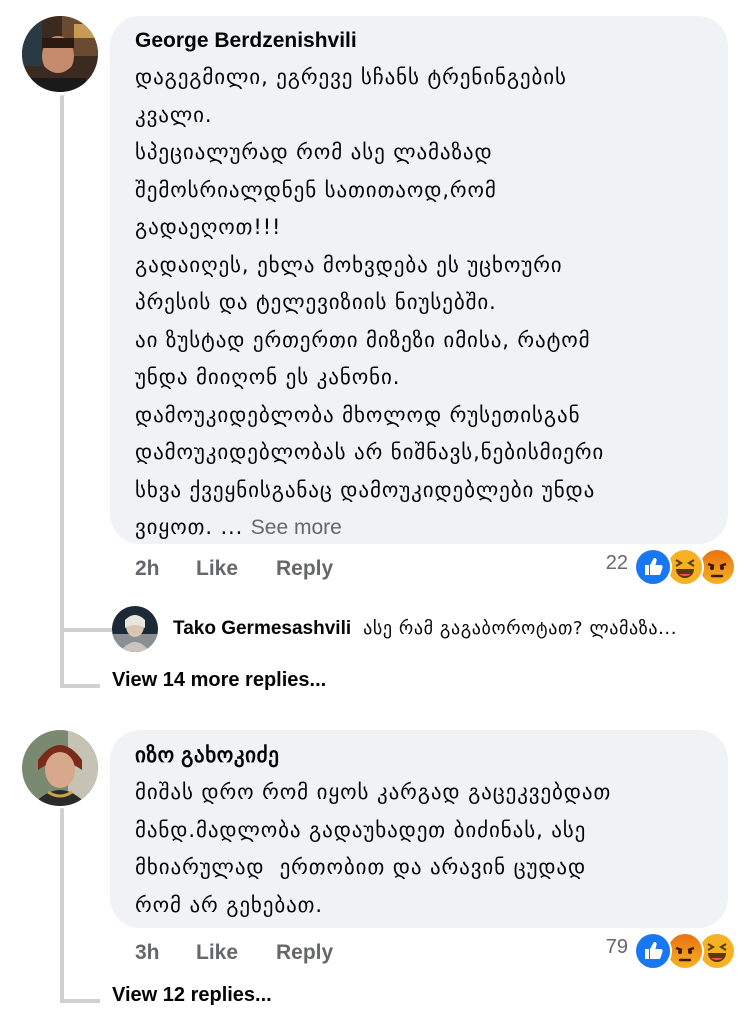 The height and width of the screenshot is (1024, 752). Describe the element at coordinates (358, 414) in the screenshot. I see `comment-line: დამოუკიდებლობა მხოლოდ რუსეთისგან` at that location.